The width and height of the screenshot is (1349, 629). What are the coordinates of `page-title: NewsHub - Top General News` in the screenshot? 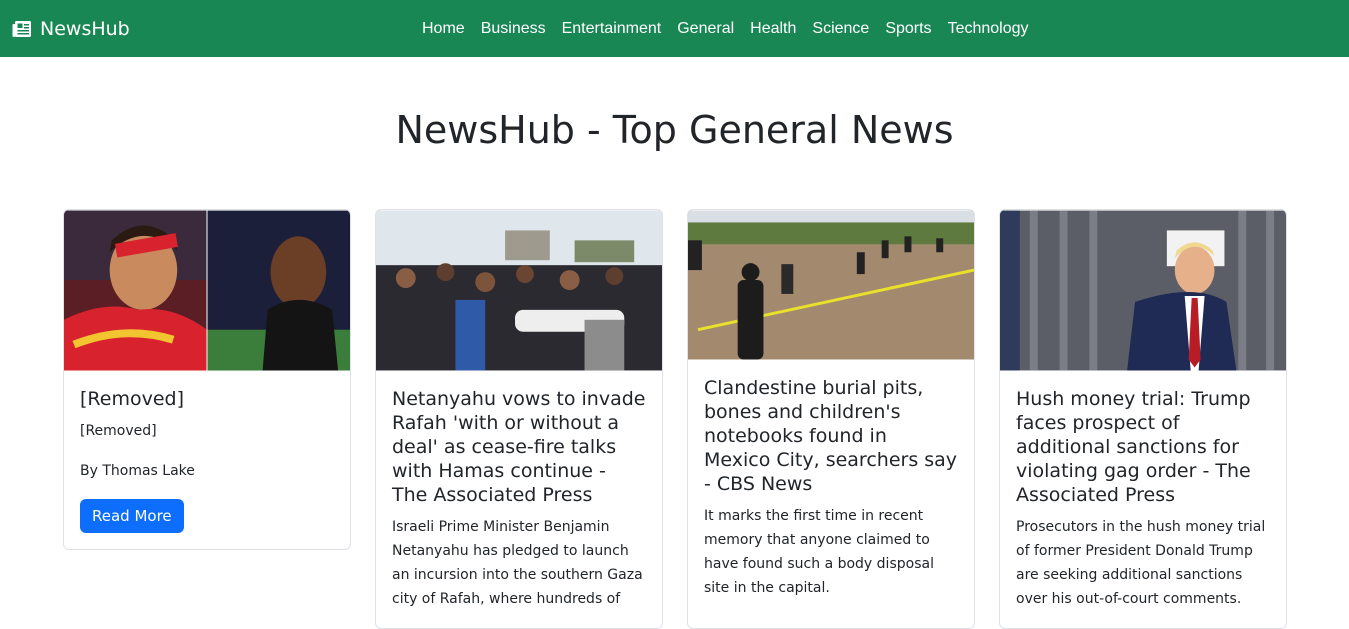 It's located at (674, 130).